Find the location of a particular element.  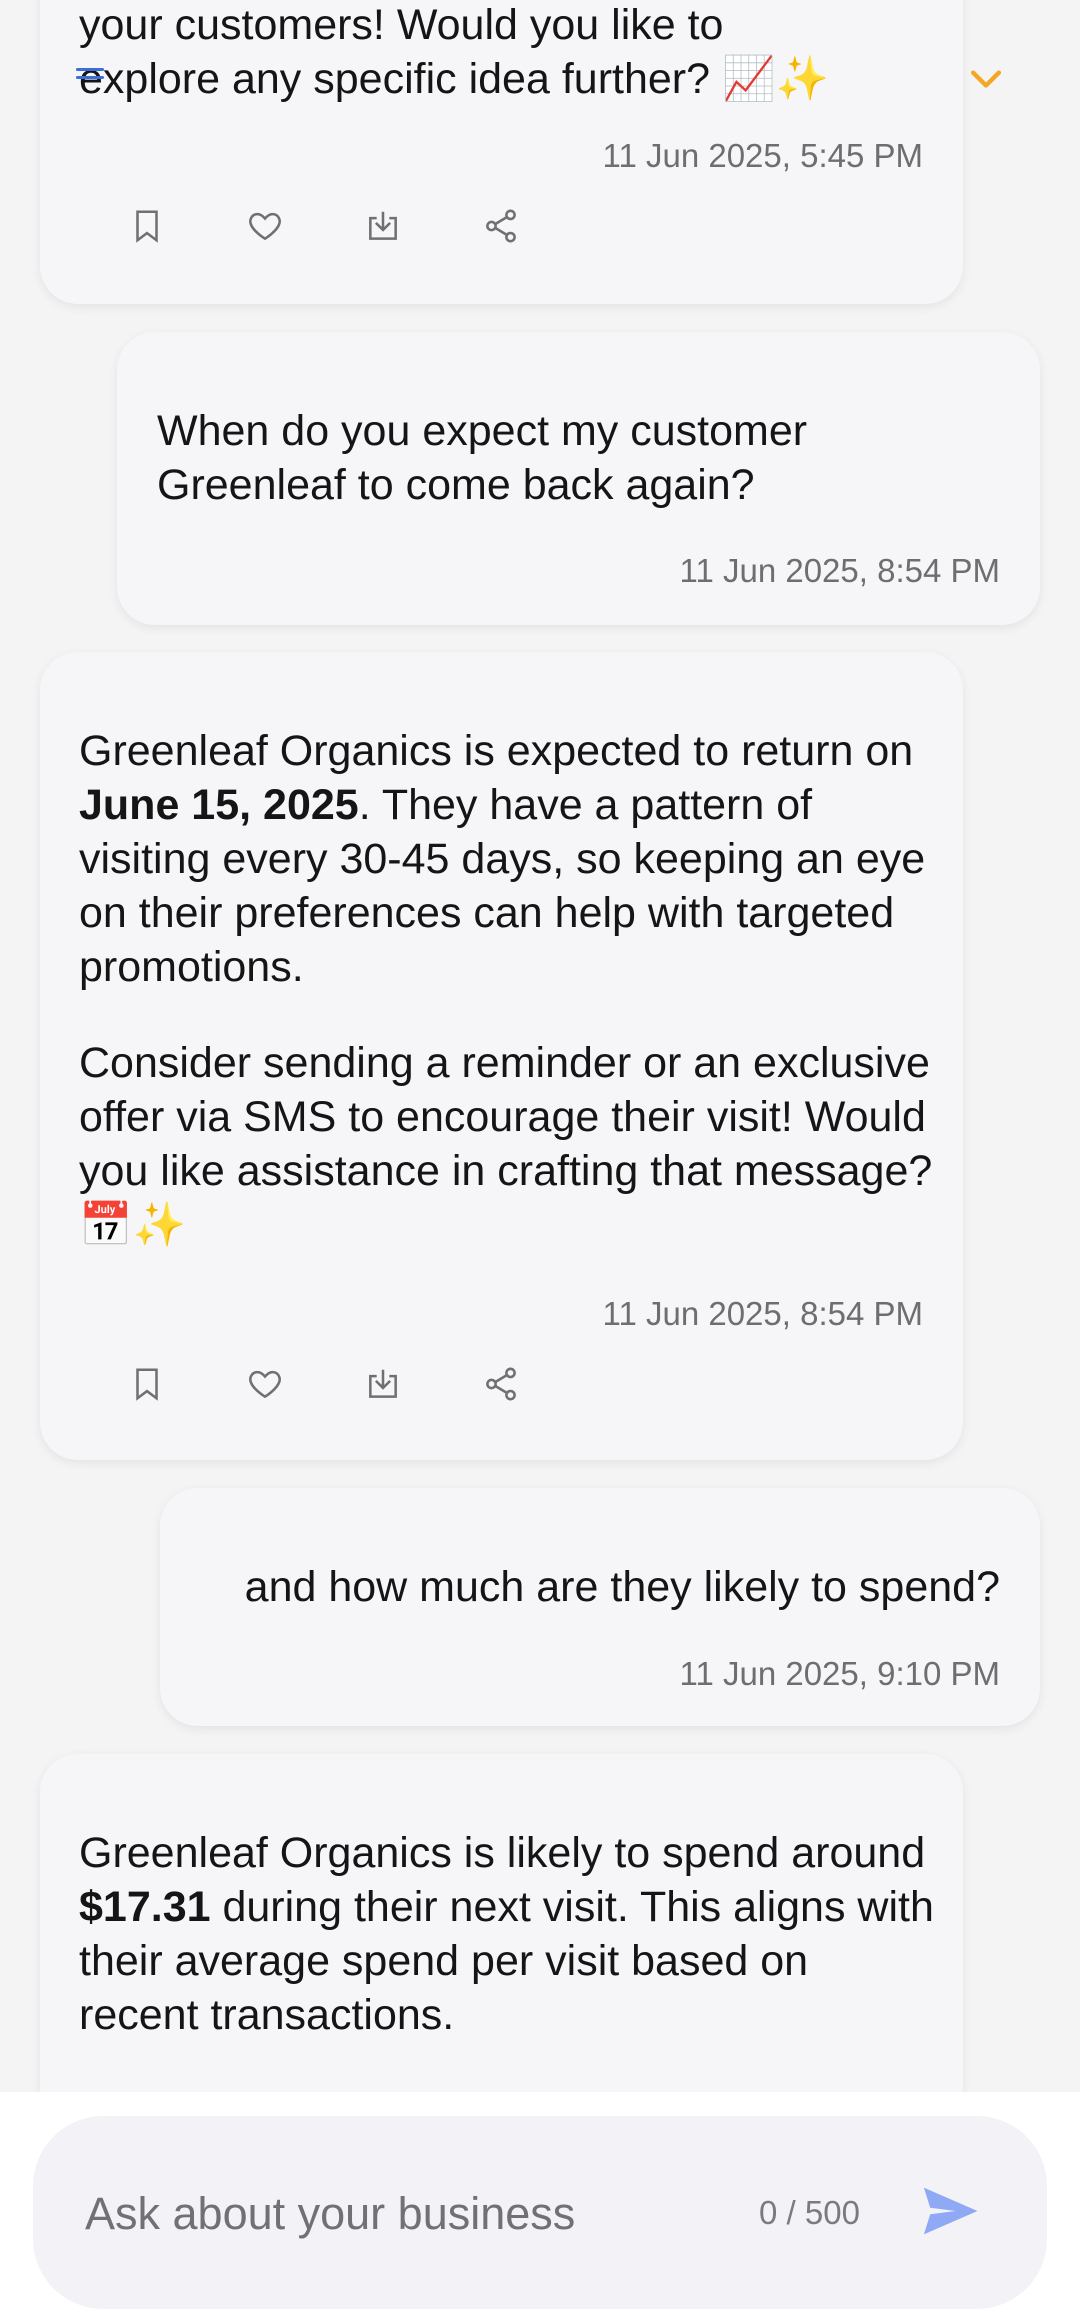

chevron-down-icon is located at coordinates (986, 80).